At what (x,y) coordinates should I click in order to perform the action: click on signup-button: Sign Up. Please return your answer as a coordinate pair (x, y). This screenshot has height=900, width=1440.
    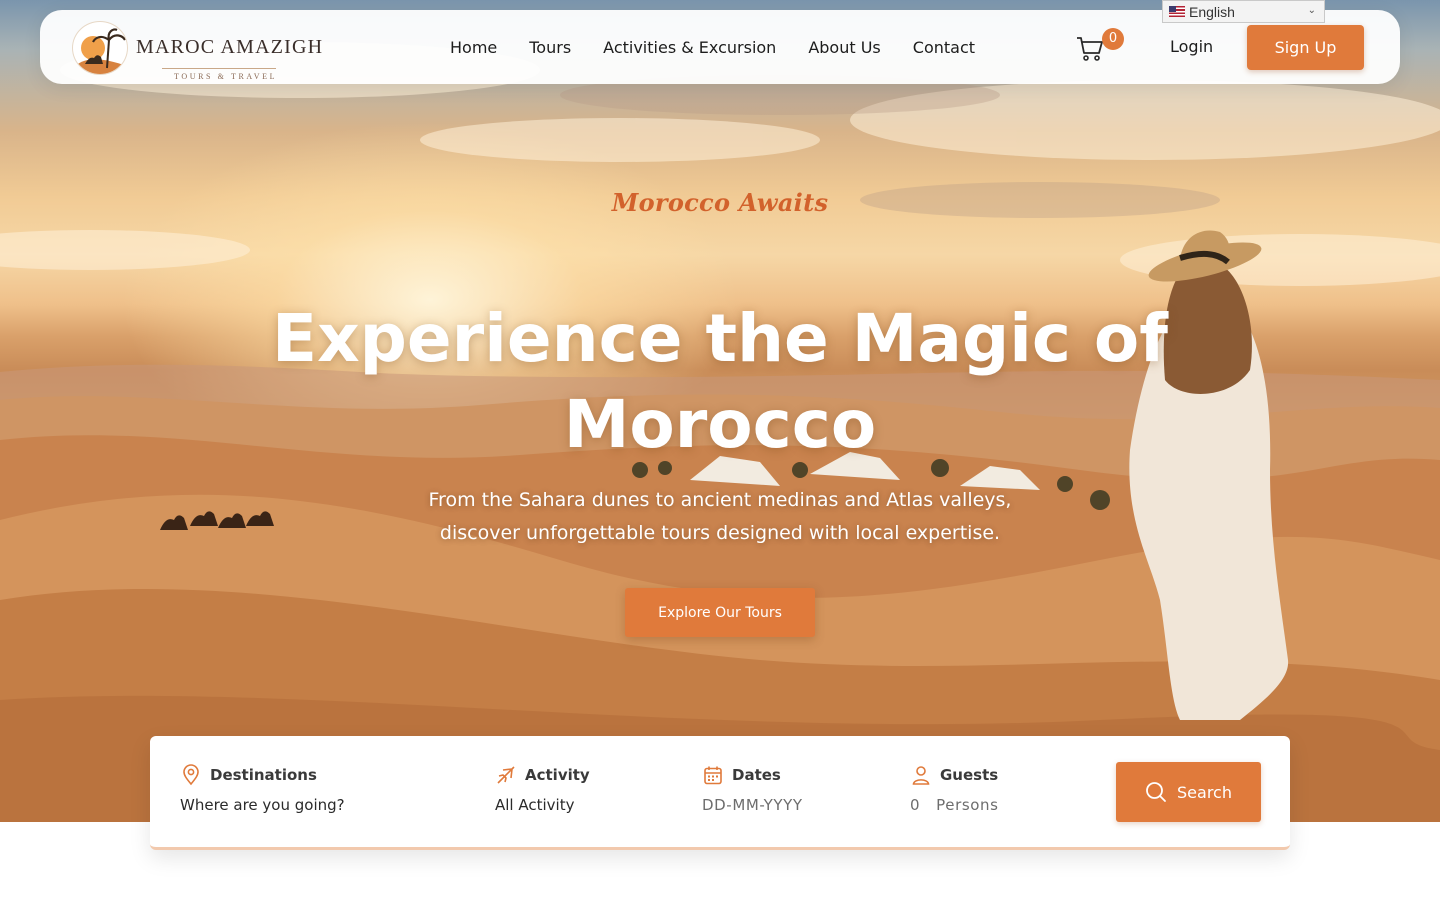
    Looking at the image, I should click on (1305, 47).